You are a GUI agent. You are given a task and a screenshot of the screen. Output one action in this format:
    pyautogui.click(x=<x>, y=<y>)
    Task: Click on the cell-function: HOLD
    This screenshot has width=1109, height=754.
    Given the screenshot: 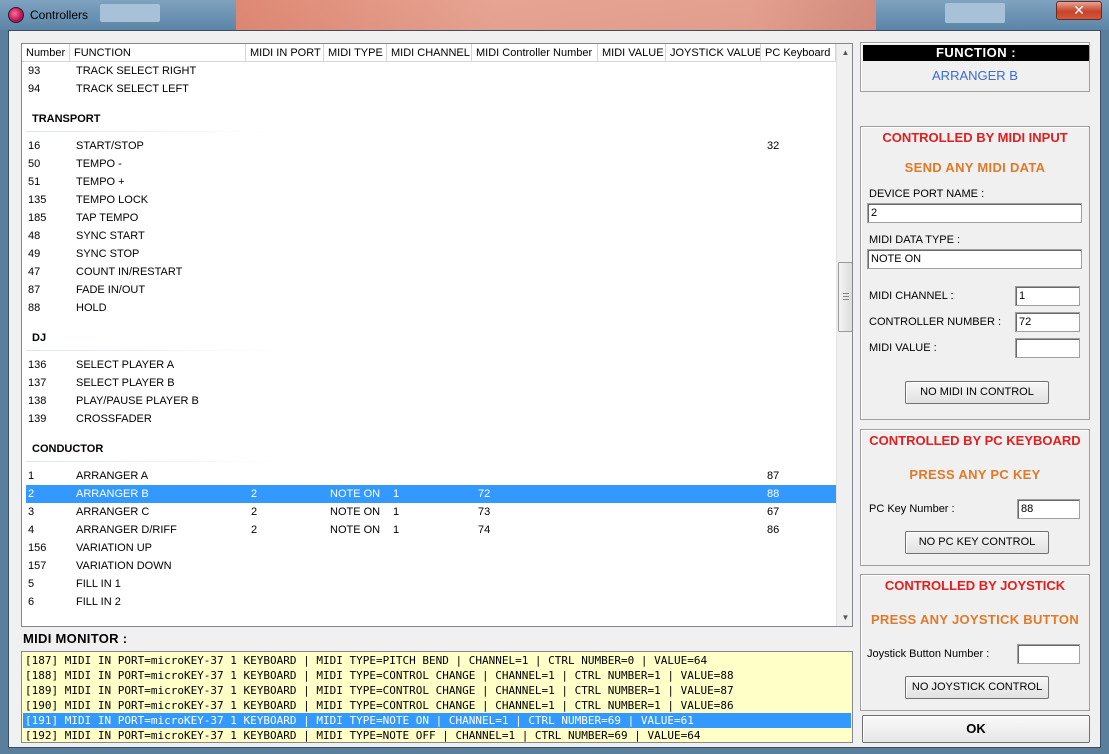 What is the action you would take?
    pyautogui.click(x=91, y=308)
    